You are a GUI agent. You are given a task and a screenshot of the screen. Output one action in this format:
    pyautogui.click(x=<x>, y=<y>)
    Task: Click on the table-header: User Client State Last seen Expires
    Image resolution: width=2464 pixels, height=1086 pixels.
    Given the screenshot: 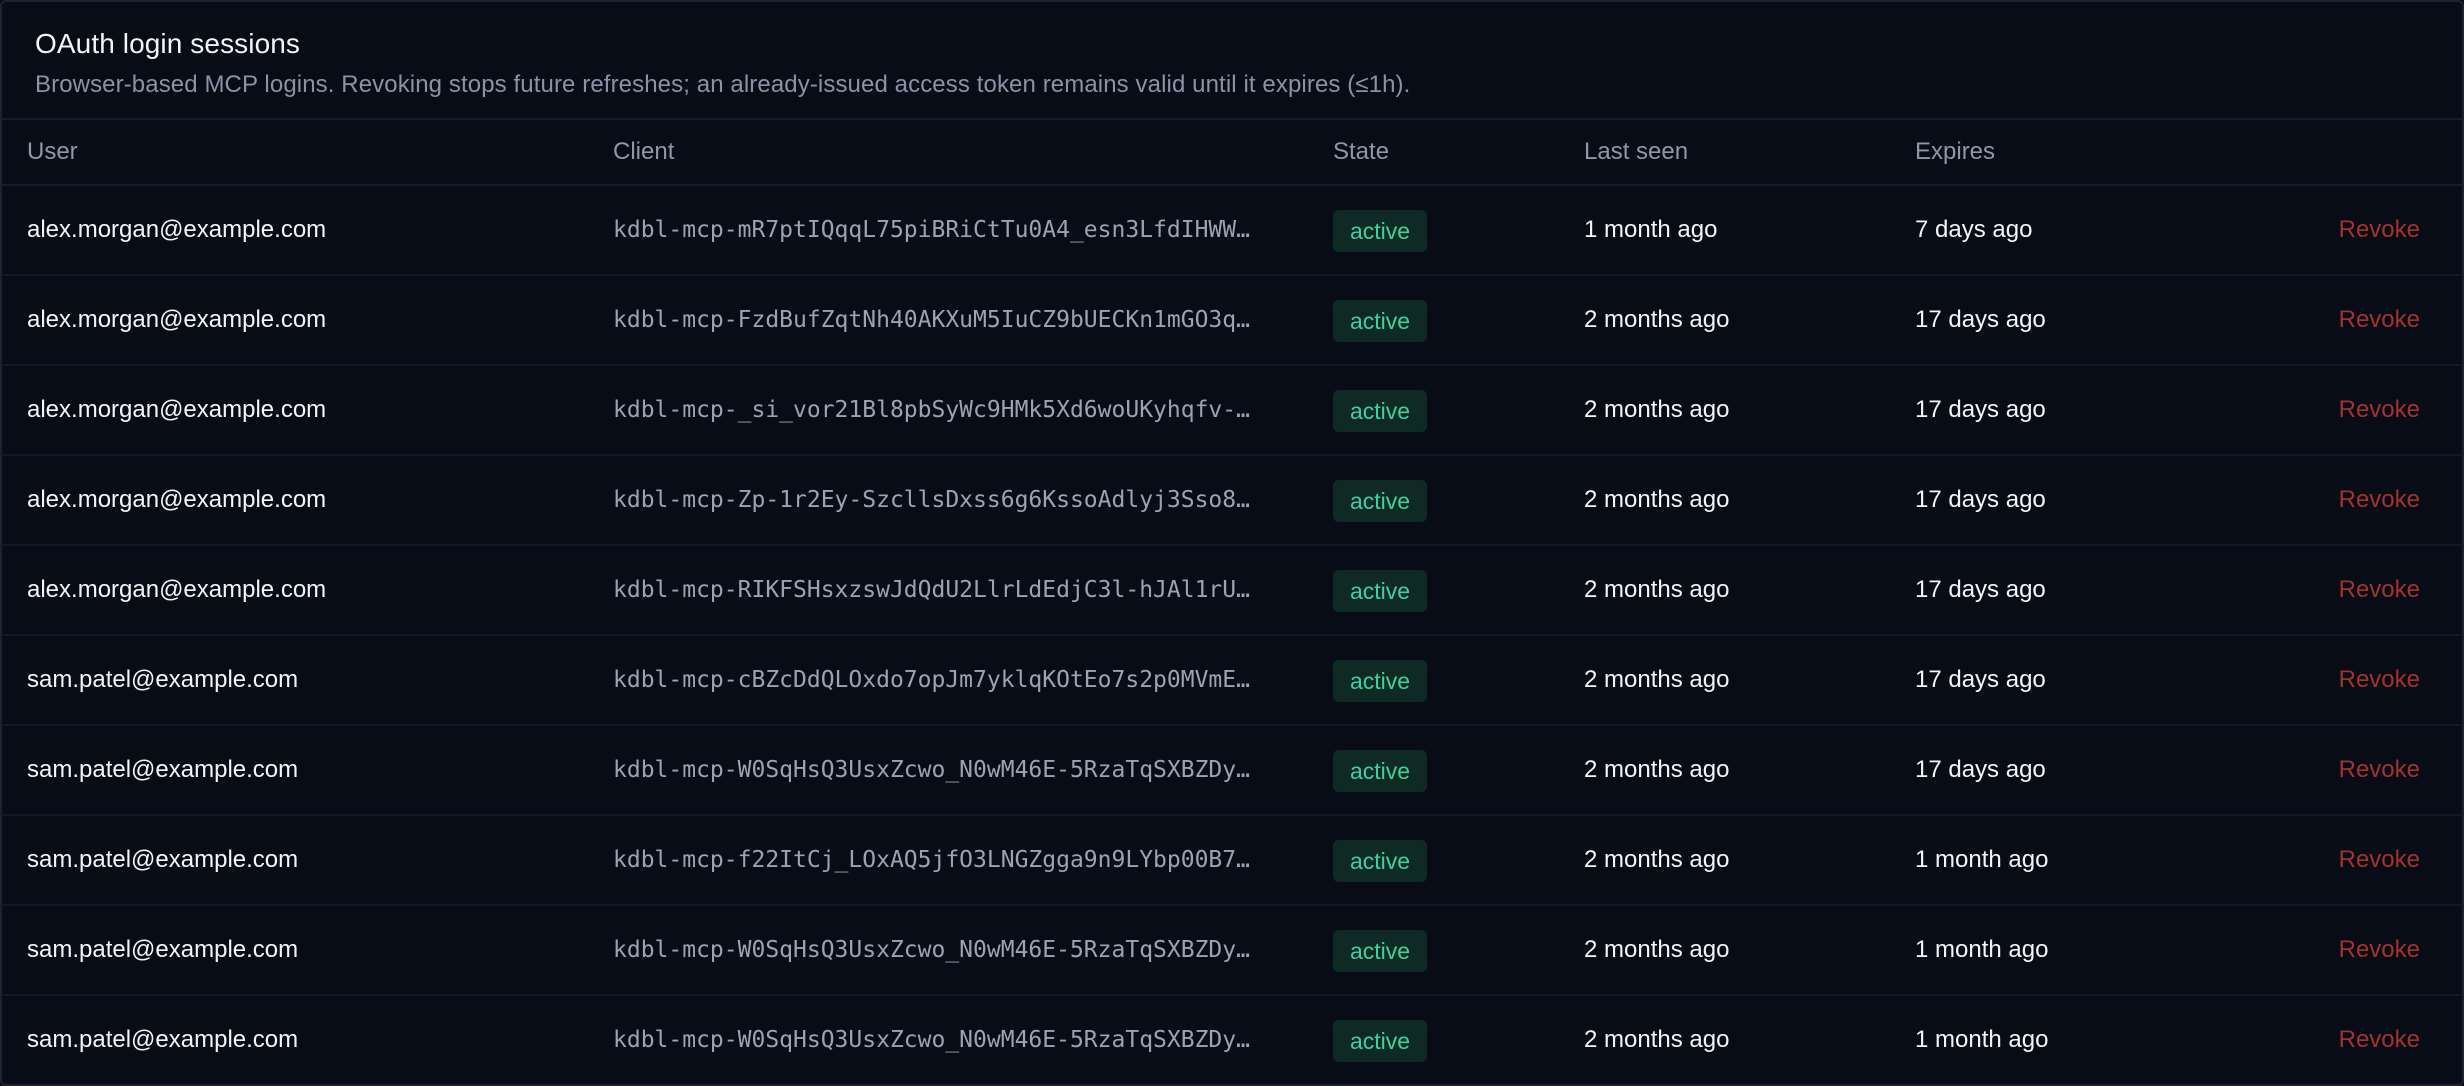 What is the action you would take?
    pyautogui.click(x=1232, y=153)
    